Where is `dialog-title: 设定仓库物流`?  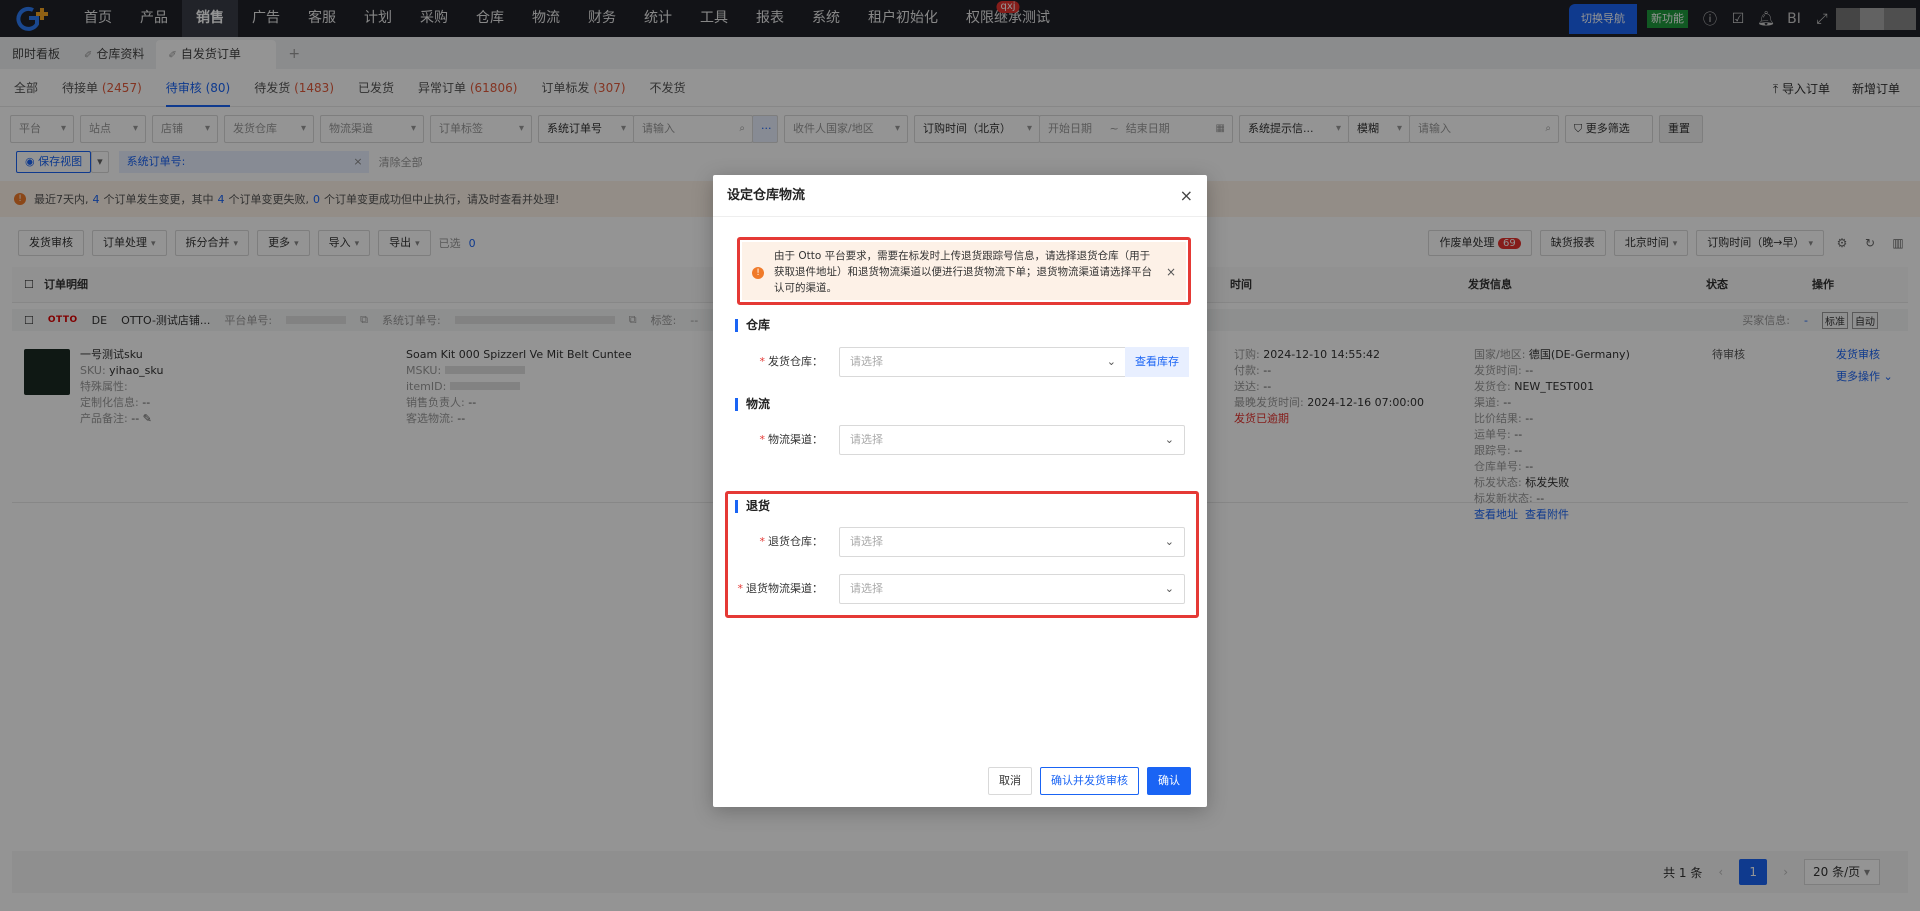 dialog-title: 设定仓库物流 is located at coordinates (766, 195).